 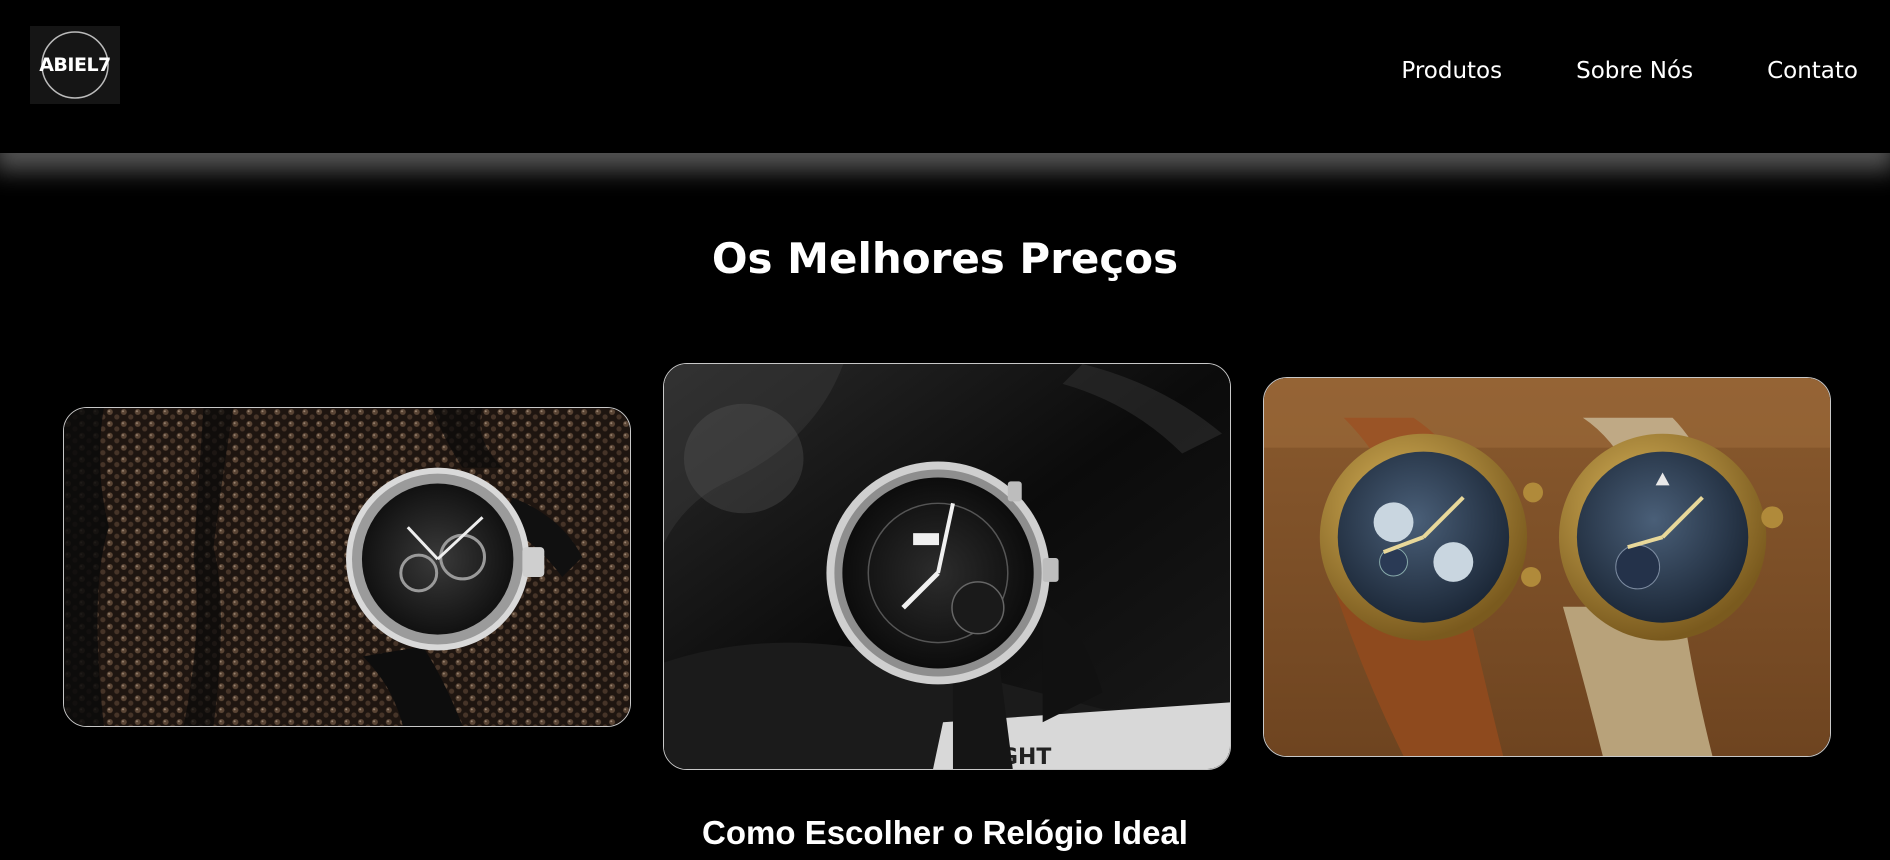 I want to click on product-card-pilot-watch: FLIGHT, so click(x=947, y=566).